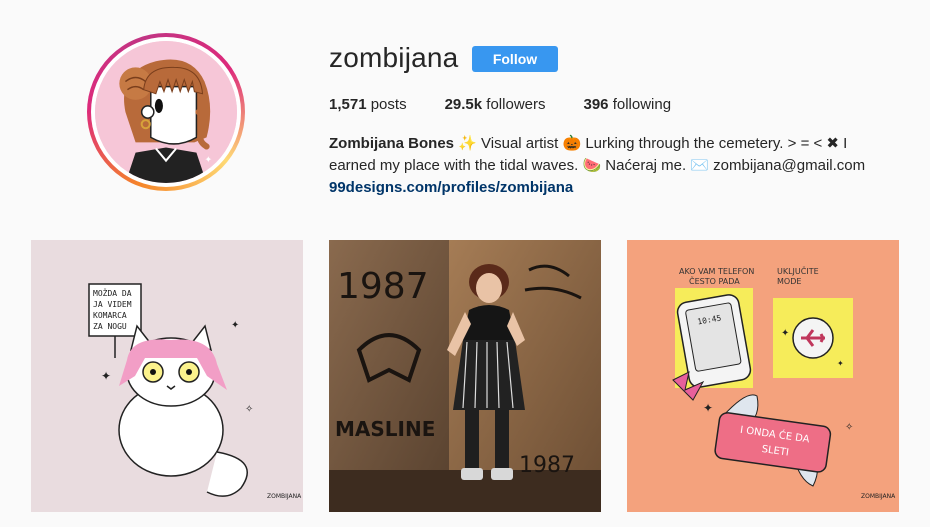  I want to click on follow-button: Follow, so click(515, 59).